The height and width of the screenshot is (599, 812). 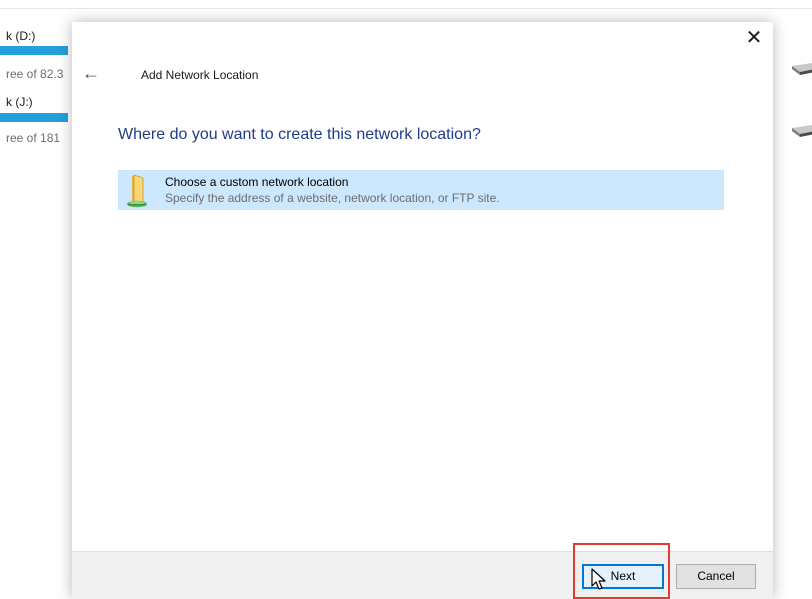 I want to click on back-button: ←, so click(x=91, y=73).